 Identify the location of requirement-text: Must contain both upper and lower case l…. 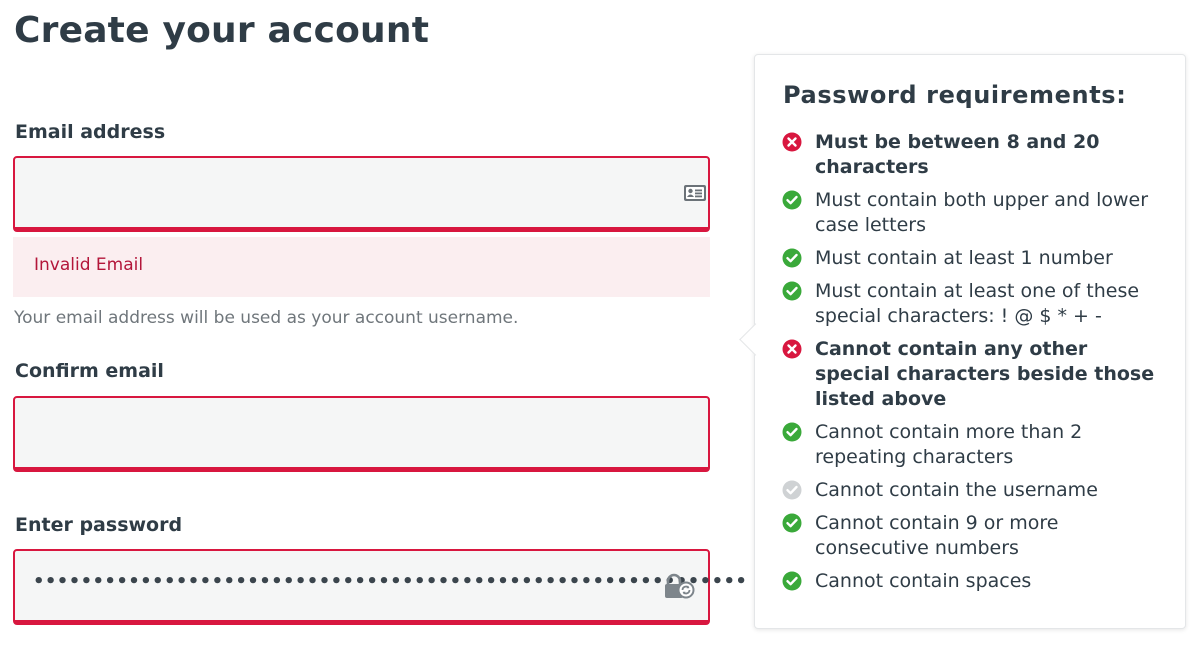
(982, 212).